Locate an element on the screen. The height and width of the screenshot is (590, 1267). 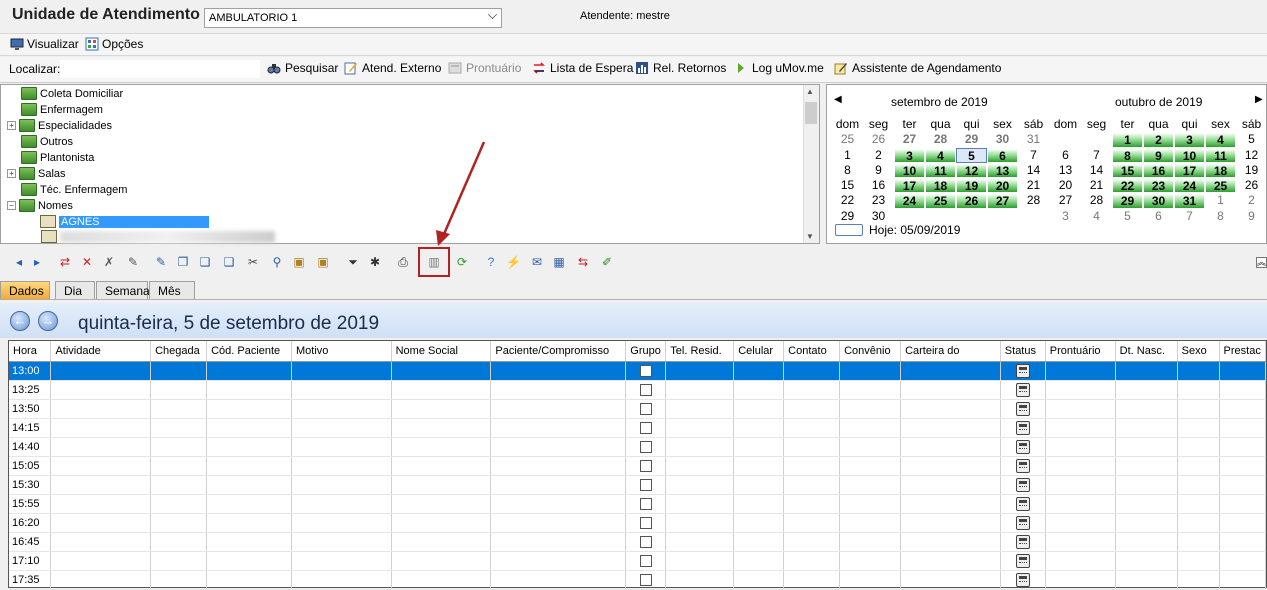
time-cell: 16:20 is located at coordinates (30, 523).